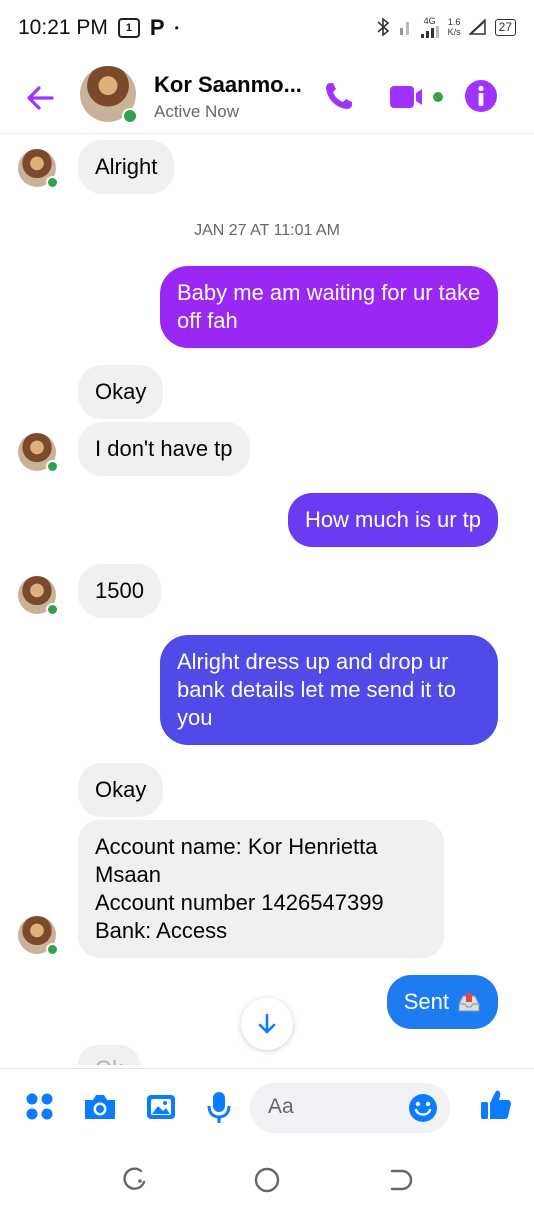 The height and width of the screenshot is (1215, 534). Describe the element at coordinates (126, 167) in the screenshot. I see `incoming-message: Alright` at that location.